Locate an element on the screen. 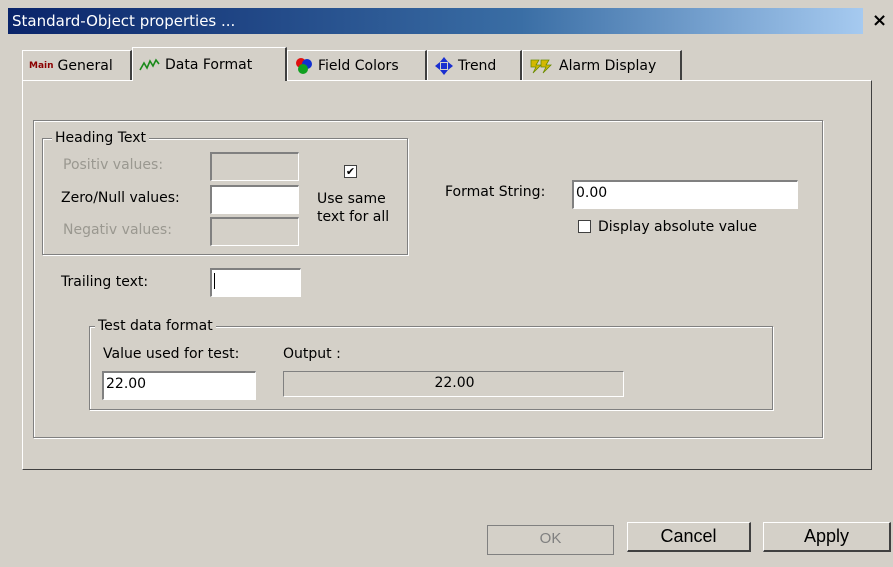 This screenshot has height=567, width=893. alarm-lightning-icon is located at coordinates (542, 66).